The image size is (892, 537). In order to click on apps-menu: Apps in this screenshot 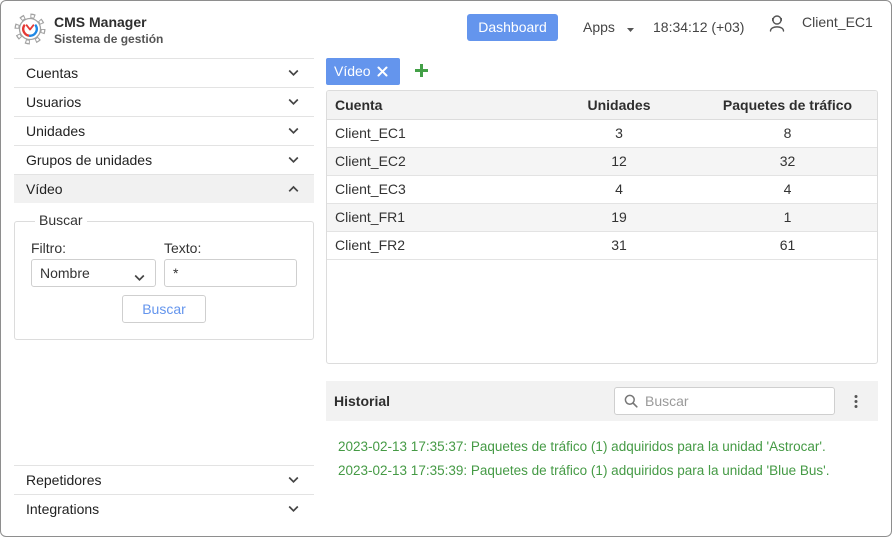, I will do `click(608, 27)`.